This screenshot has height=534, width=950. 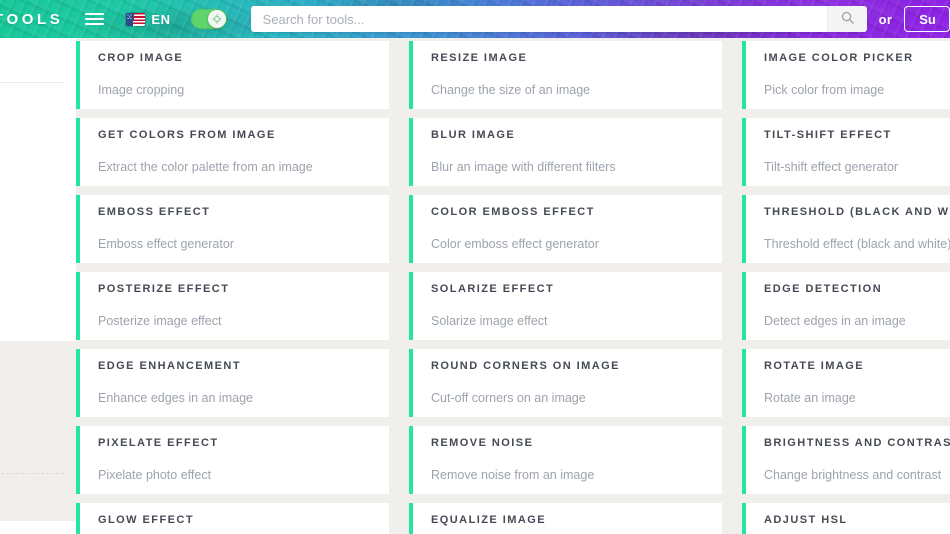 I want to click on tool-card-description: Image cropping, so click(x=141, y=90).